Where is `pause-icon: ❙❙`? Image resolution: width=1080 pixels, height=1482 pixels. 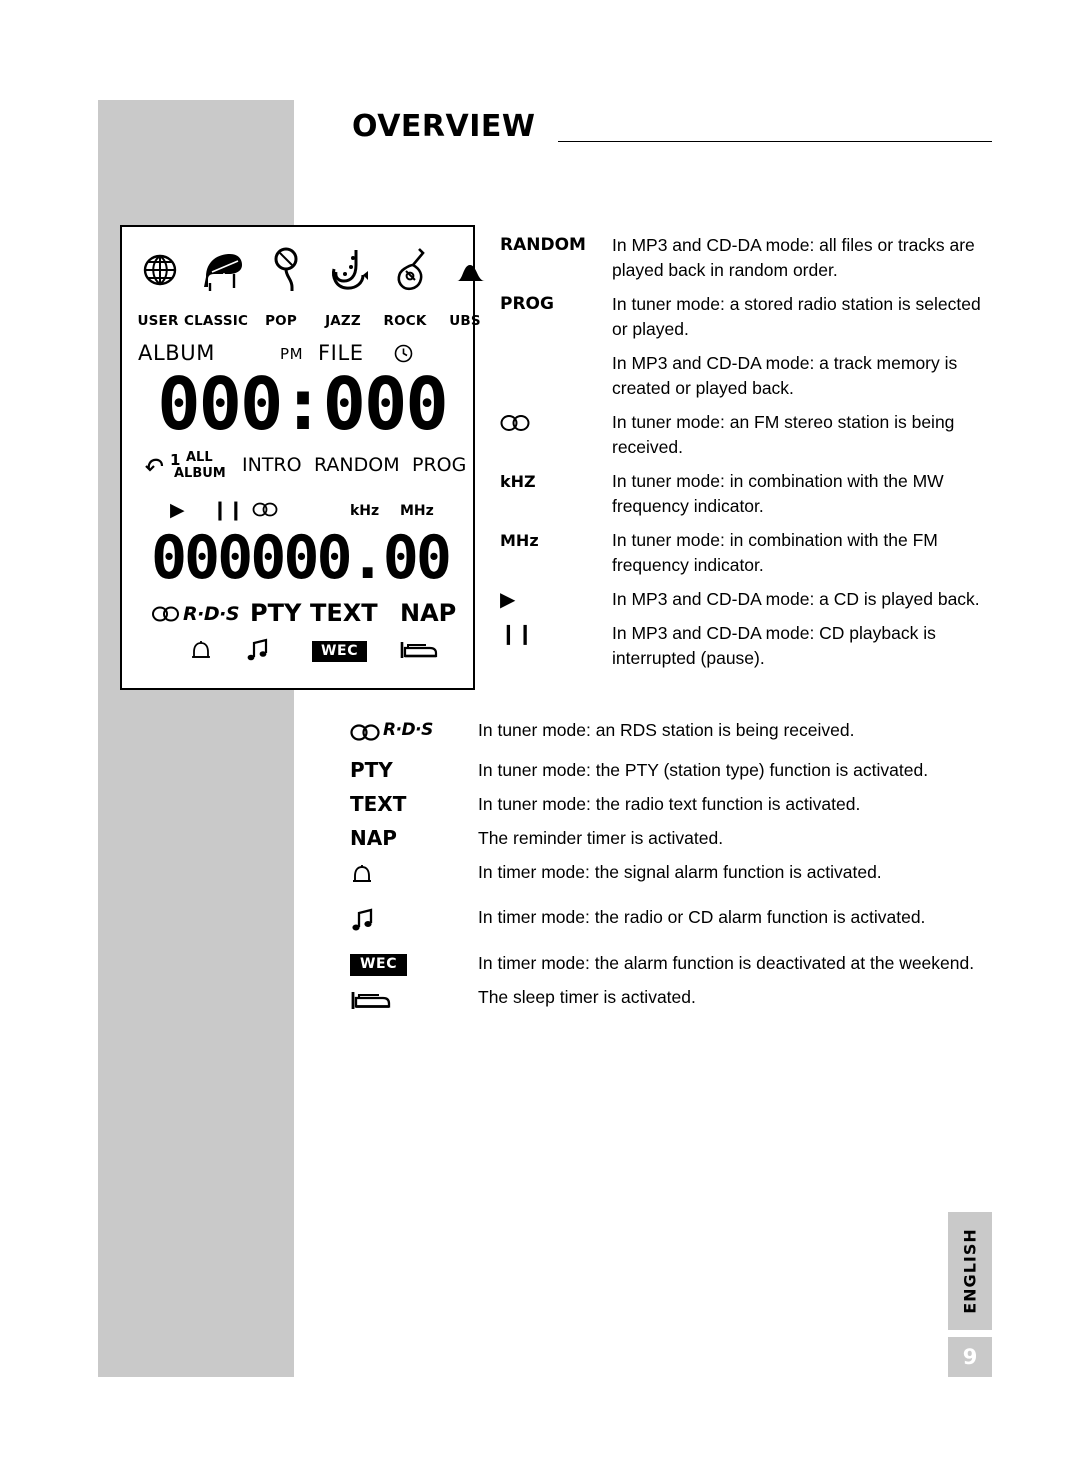 pause-icon: ❙❙ is located at coordinates (228, 510).